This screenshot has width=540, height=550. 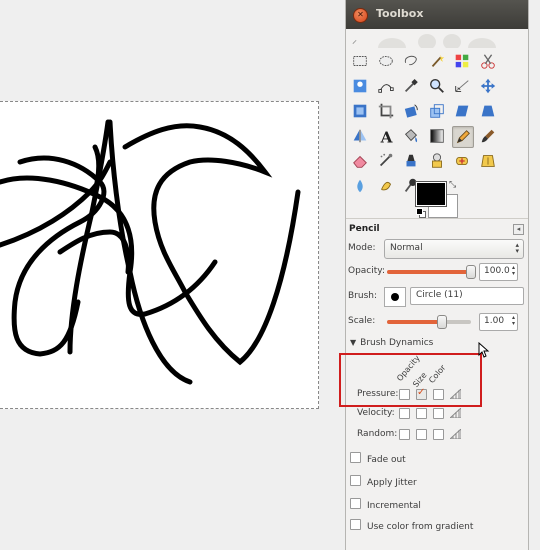 What do you see at coordinates (517, 248) in the screenshot?
I see `combo-arrows-icon: ▴ ▾` at bounding box center [517, 248].